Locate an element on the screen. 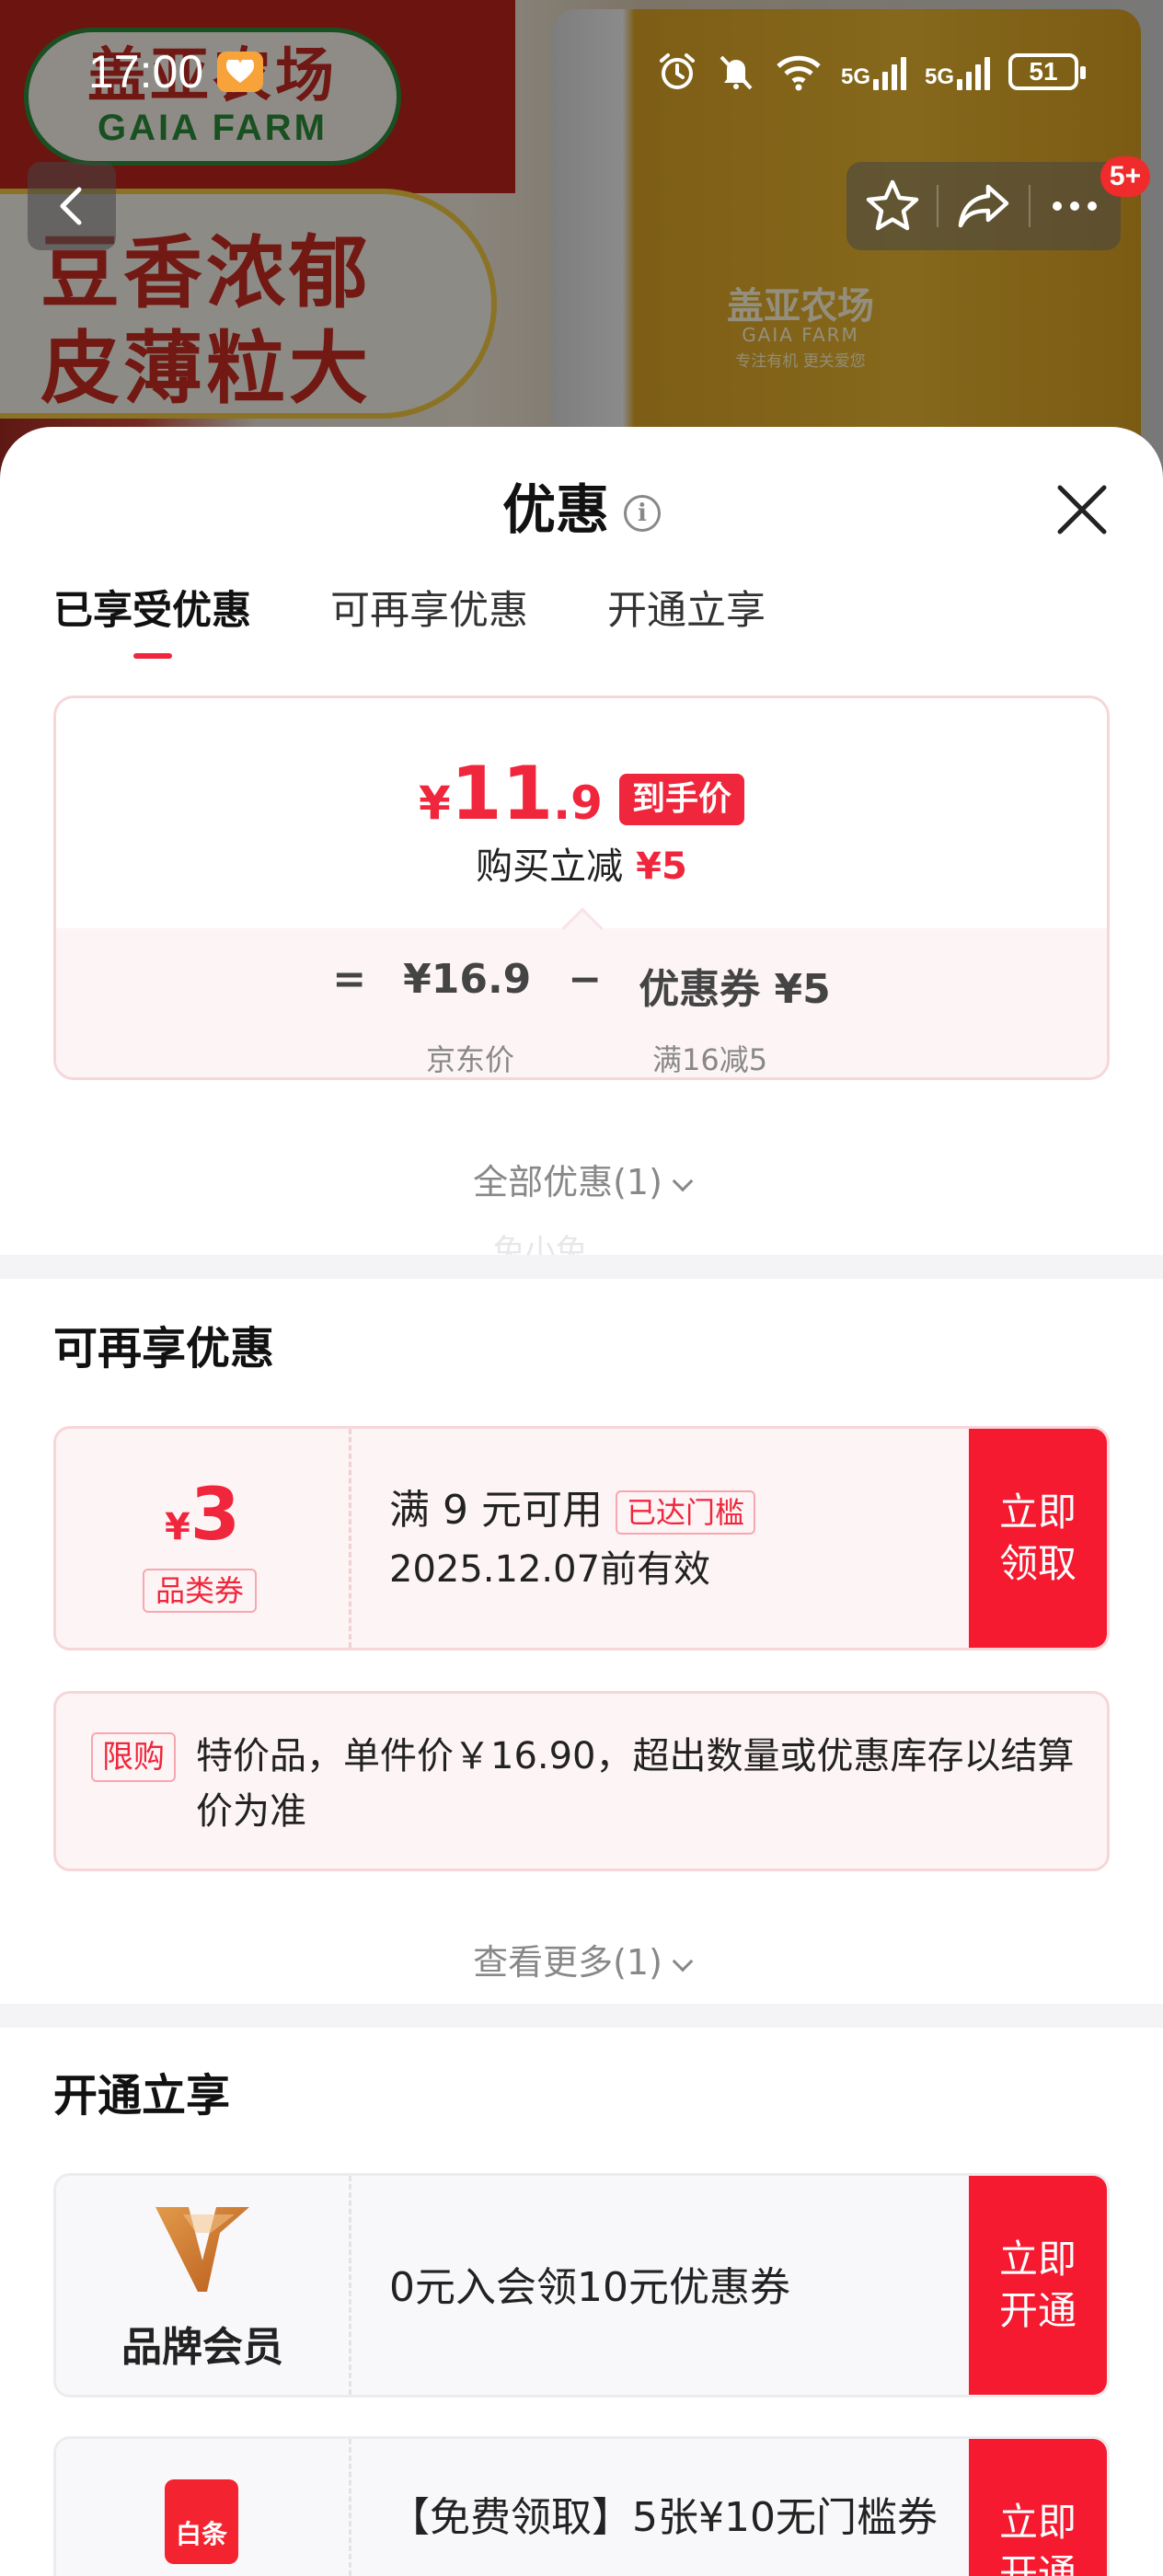 The image size is (1163, 2576). coupon-condition-text: 满 9 元可用 is located at coordinates (496, 1510).